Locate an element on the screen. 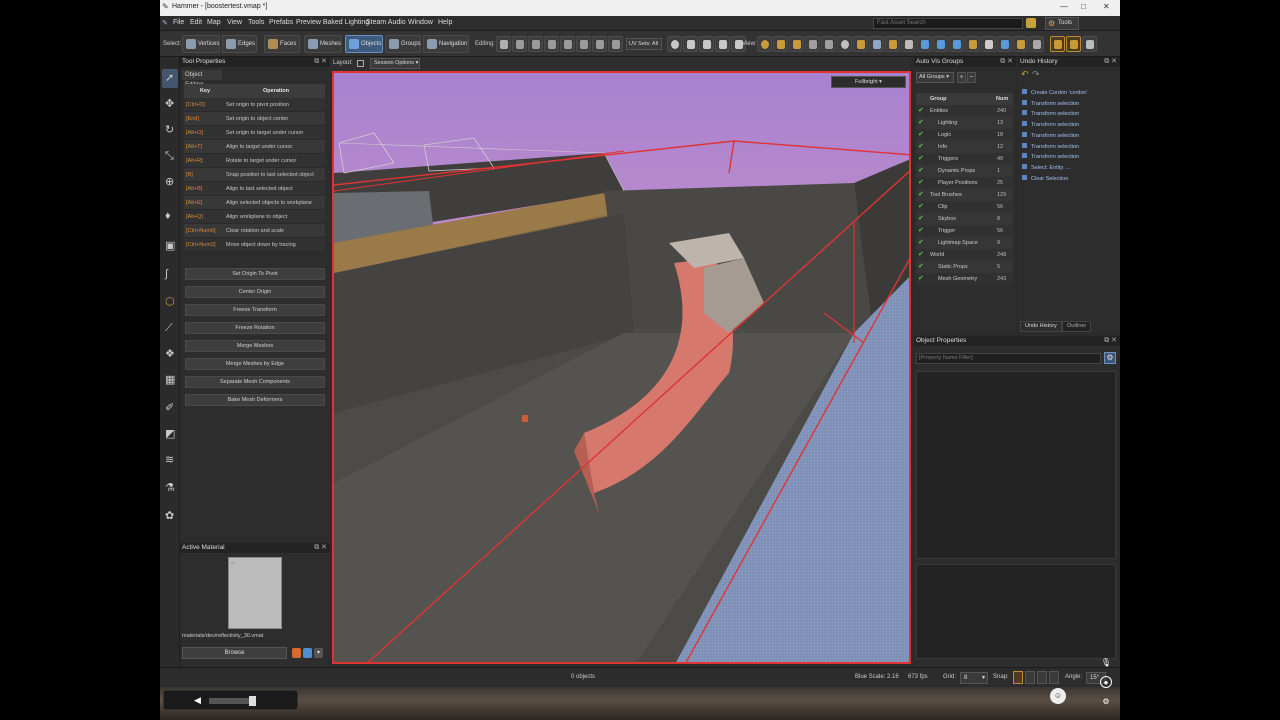 Image resolution: width=1280 pixels, height=720 pixels. pivot-tool-button is located at coordinates (503, 44).